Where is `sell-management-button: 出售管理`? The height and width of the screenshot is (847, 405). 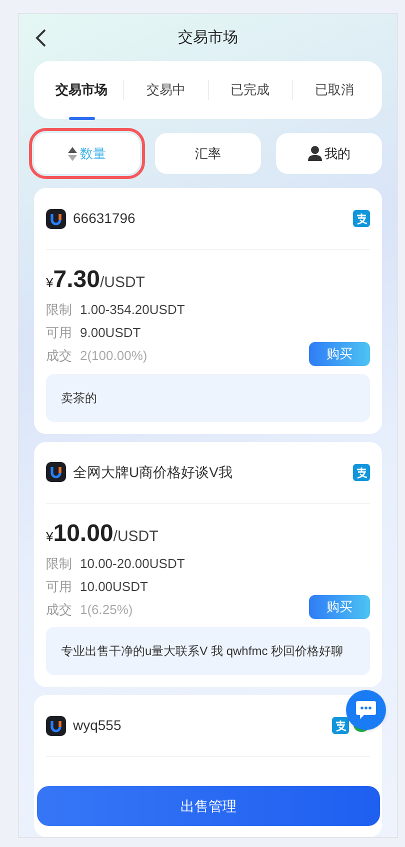
sell-management-button: 出售管理 is located at coordinates (208, 806).